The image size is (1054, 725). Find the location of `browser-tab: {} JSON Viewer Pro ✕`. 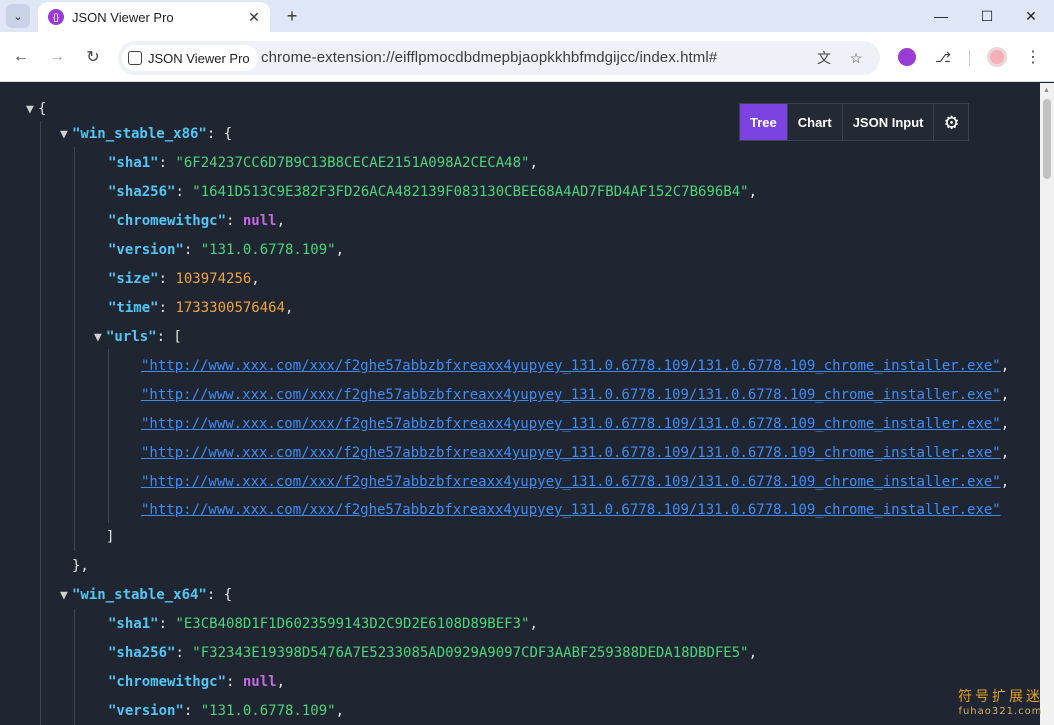

browser-tab: {} JSON Viewer Pro ✕ is located at coordinates (154, 17).